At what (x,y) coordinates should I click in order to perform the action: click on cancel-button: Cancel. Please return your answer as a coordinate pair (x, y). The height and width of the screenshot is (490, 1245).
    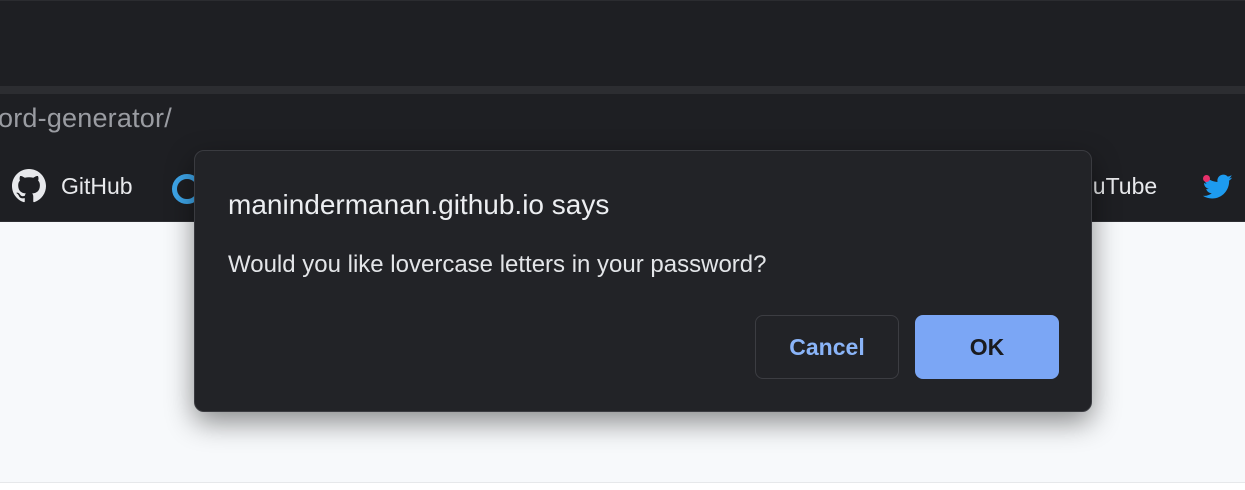
    Looking at the image, I should click on (827, 347).